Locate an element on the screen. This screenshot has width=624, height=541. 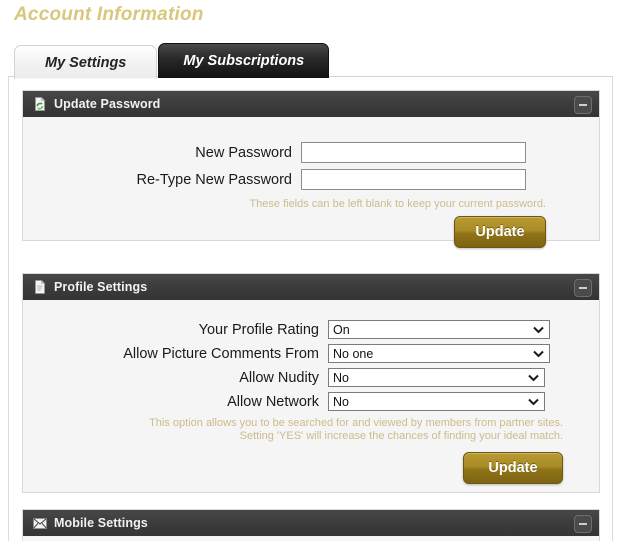
profile-rating-select: On is located at coordinates (439, 329).